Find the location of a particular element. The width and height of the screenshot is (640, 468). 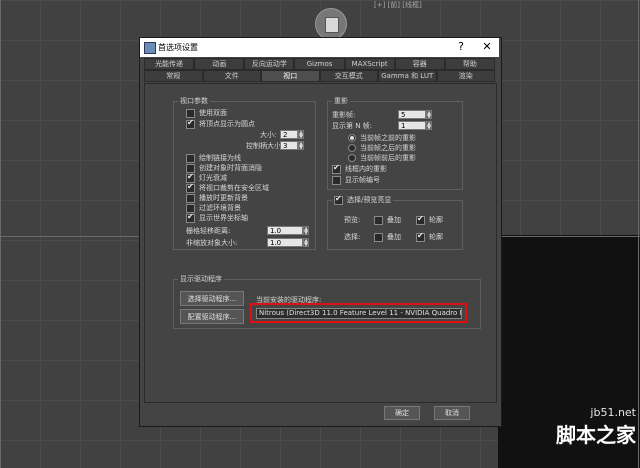

size-value: 2 is located at coordinates (289, 134).